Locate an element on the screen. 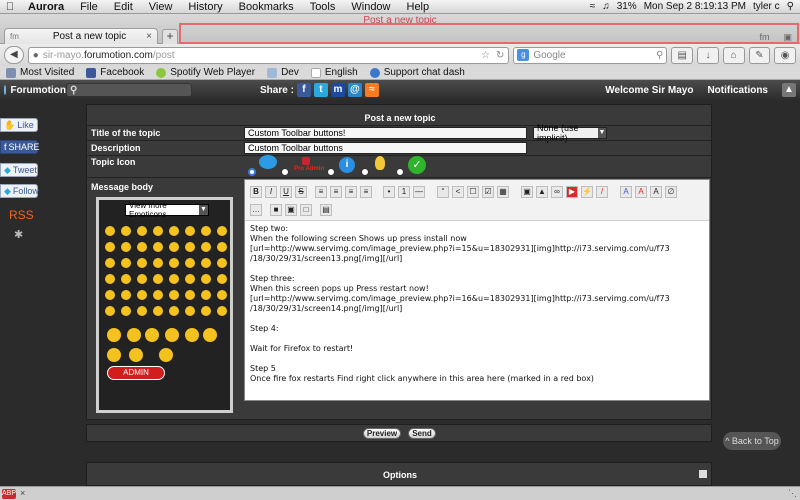 The width and height of the screenshot is (800, 500). downloads-button: ↓ is located at coordinates (708, 55).